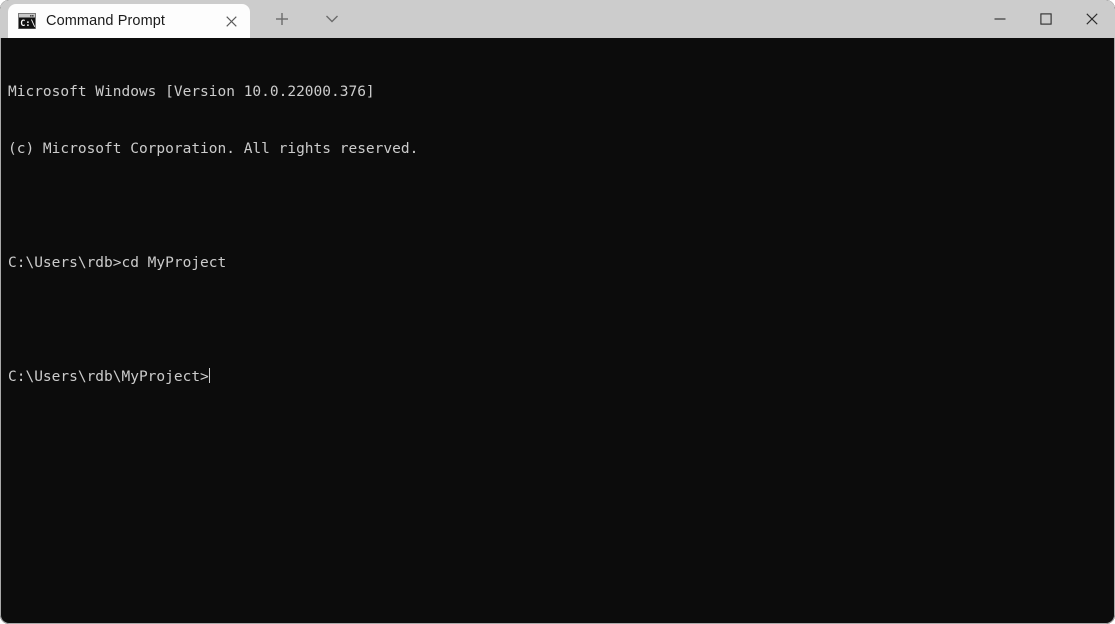  I want to click on tab-label: Command Prompt, so click(106, 21).